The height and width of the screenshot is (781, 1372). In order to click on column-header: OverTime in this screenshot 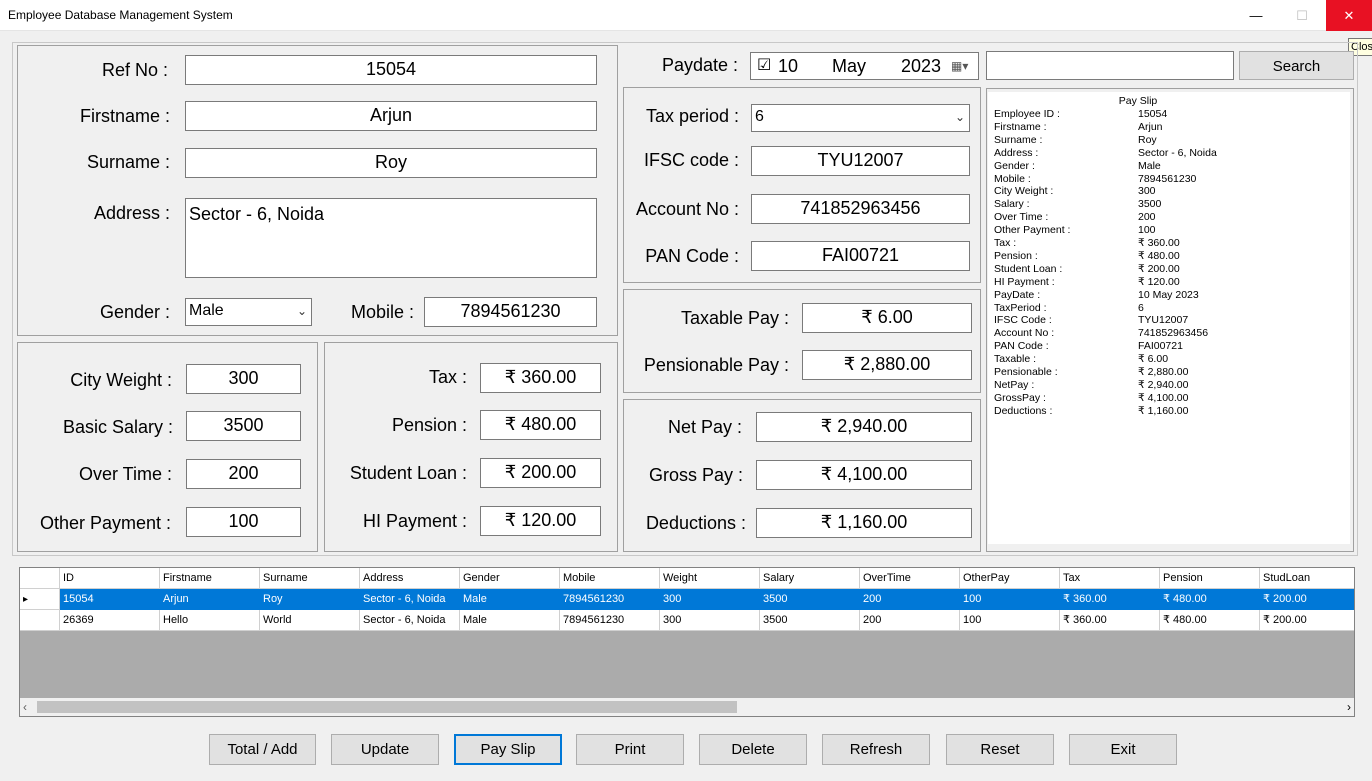, I will do `click(910, 578)`.